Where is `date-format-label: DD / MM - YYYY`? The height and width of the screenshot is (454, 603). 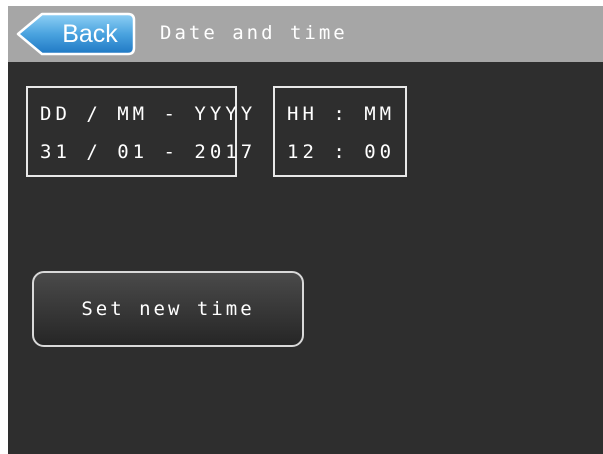 date-format-label: DD / MM - YYYY is located at coordinates (148, 114).